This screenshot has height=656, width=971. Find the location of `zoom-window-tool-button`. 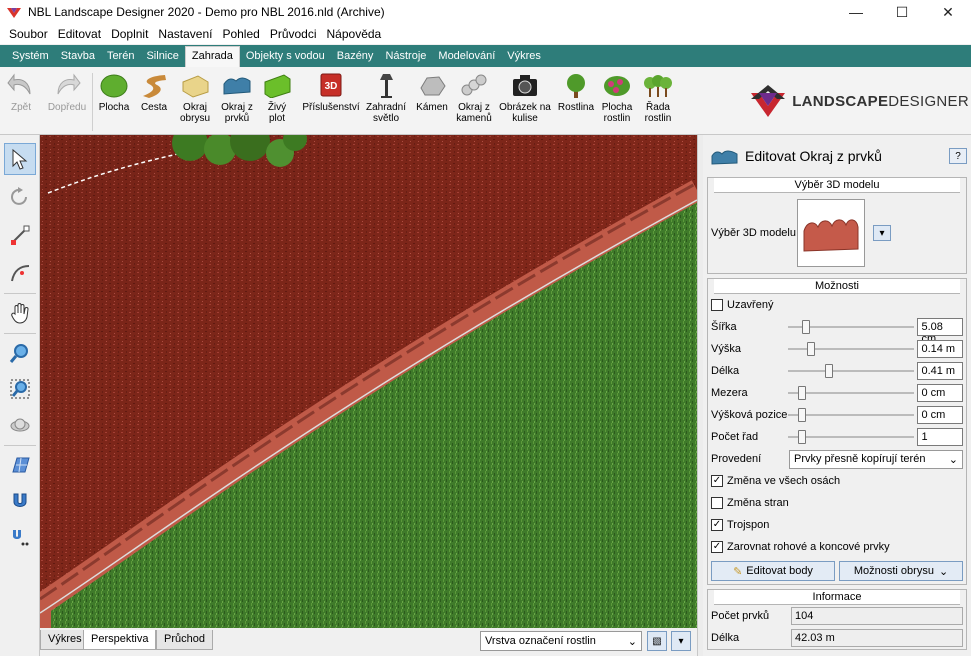

zoom-window-tool-button is located at coordinates (20, 389).